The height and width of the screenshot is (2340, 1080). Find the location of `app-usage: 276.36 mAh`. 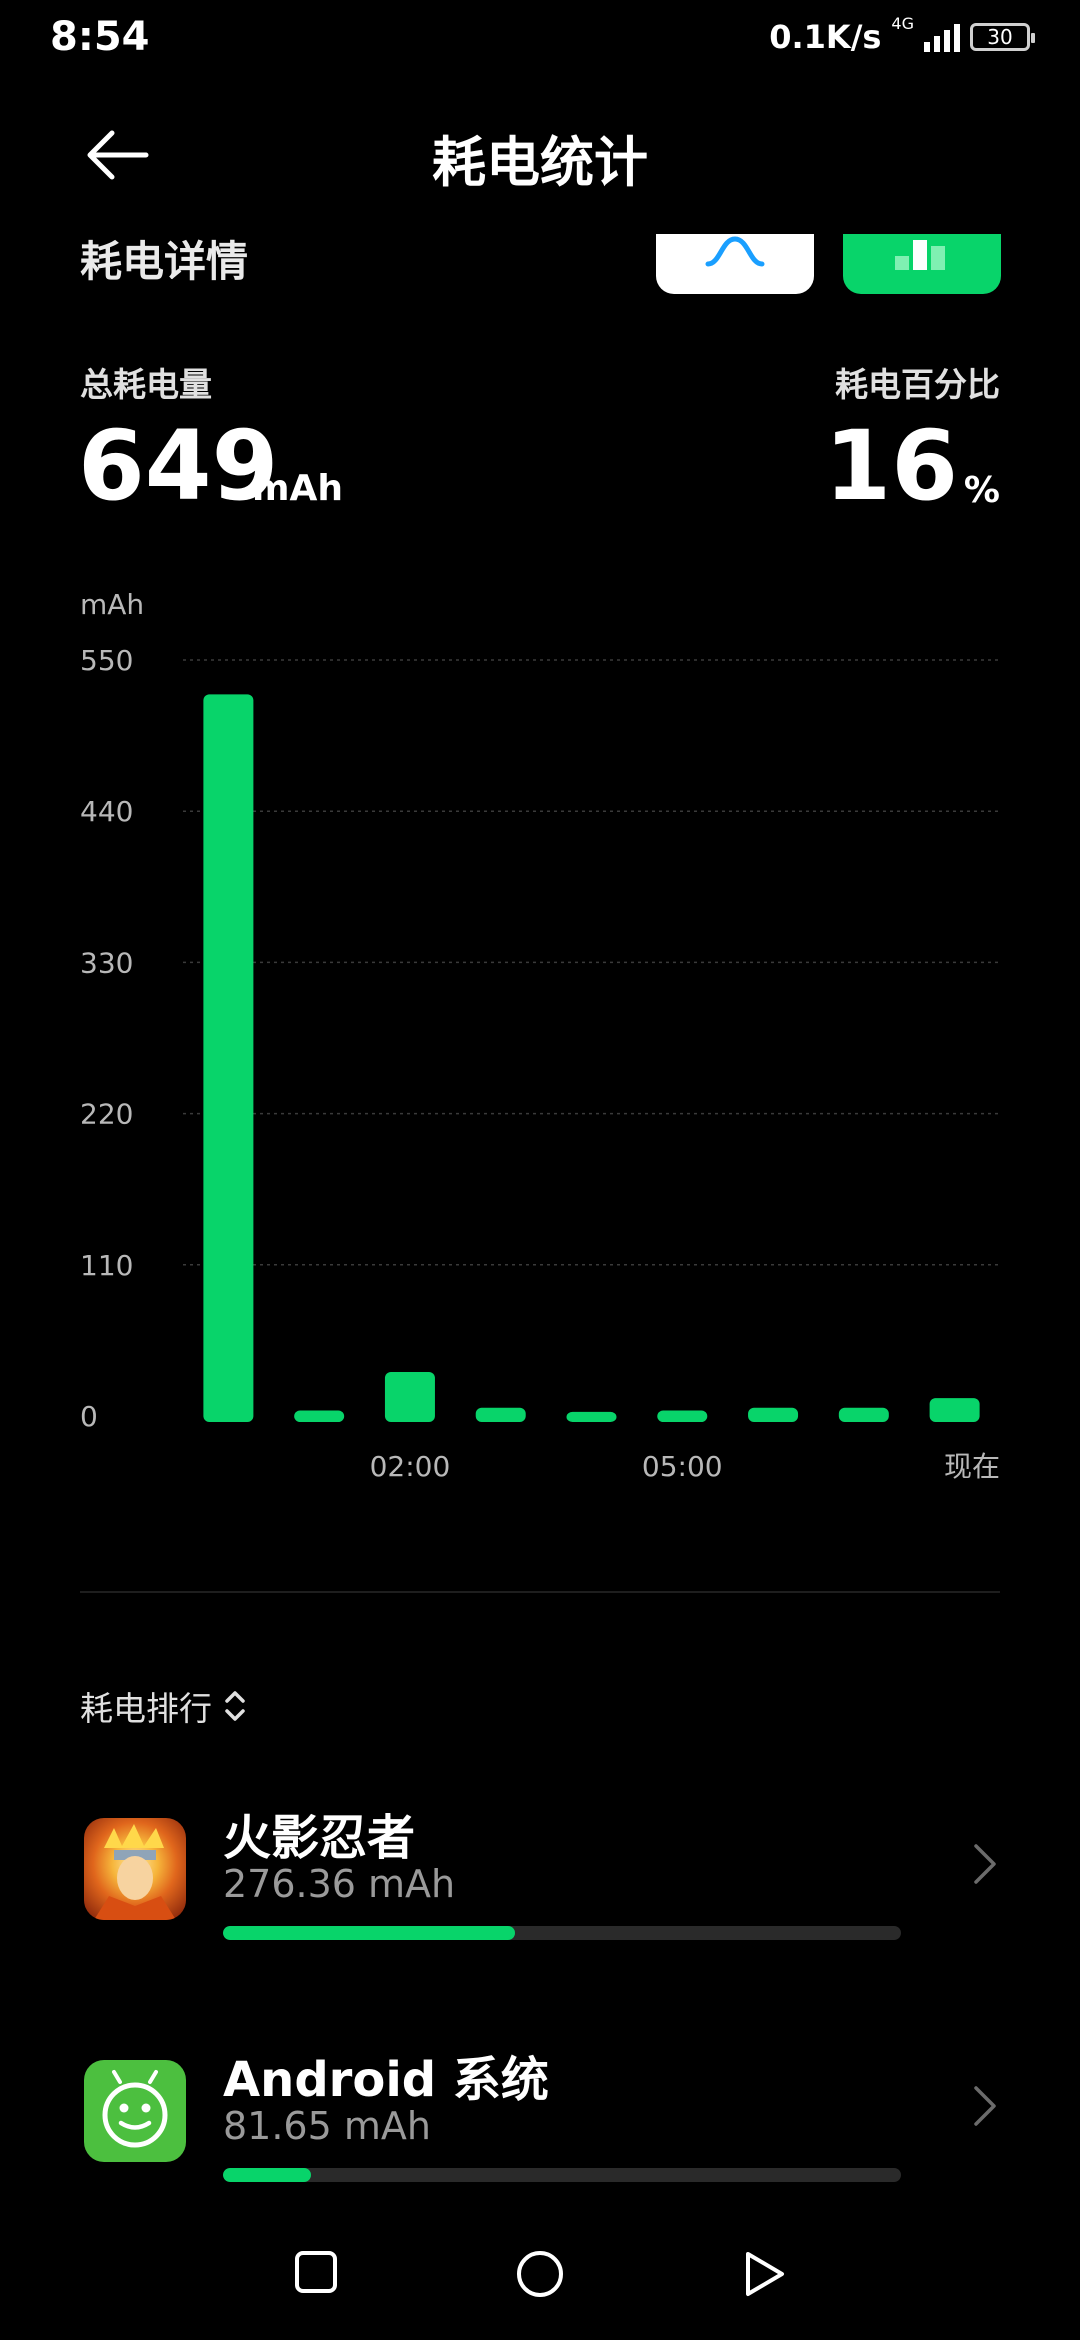

app-usage: 276.36 mAh is located at coordinates (339, 1884).